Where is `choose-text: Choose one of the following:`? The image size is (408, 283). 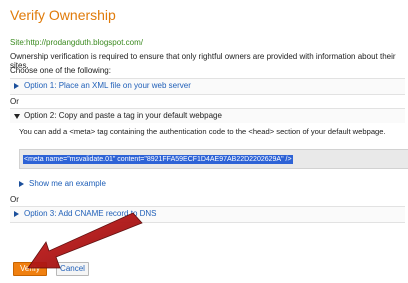
choose-text: Choose one of the following: is located at coordinates (60, 70).